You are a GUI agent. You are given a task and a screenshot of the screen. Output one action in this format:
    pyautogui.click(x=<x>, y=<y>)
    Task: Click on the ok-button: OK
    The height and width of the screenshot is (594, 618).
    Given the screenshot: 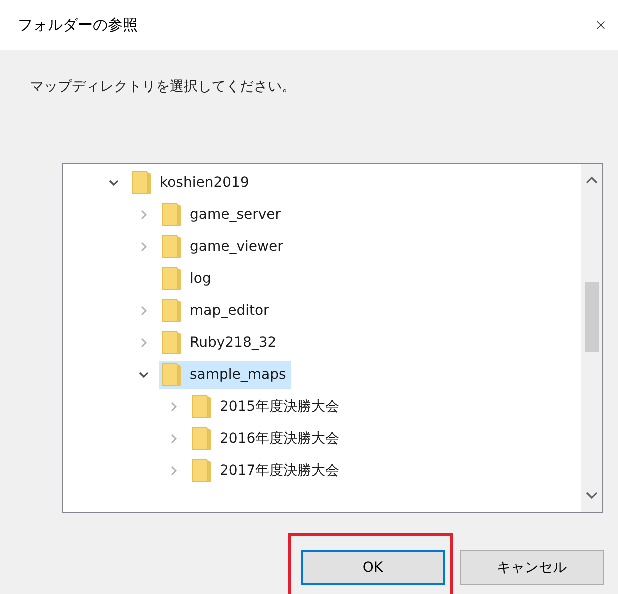 What is the action you would take?
    pyautogui.click(x=373, y=567)
    